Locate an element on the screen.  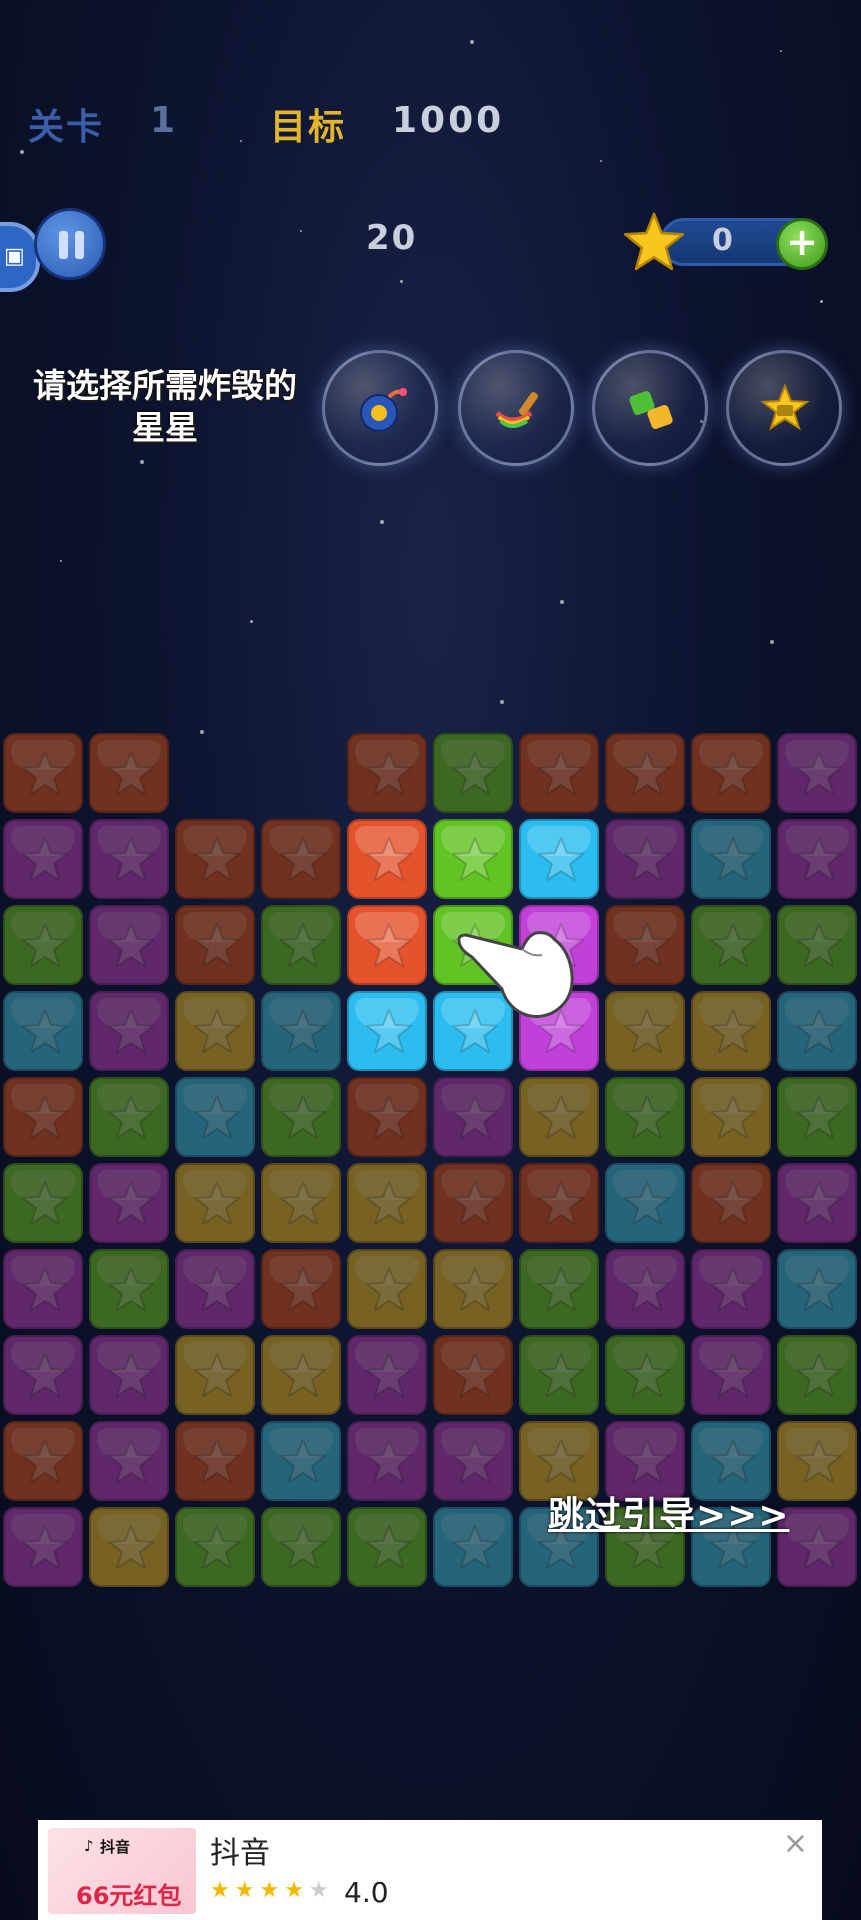
close-ad-button: × is located at coordinates (795, 1843).